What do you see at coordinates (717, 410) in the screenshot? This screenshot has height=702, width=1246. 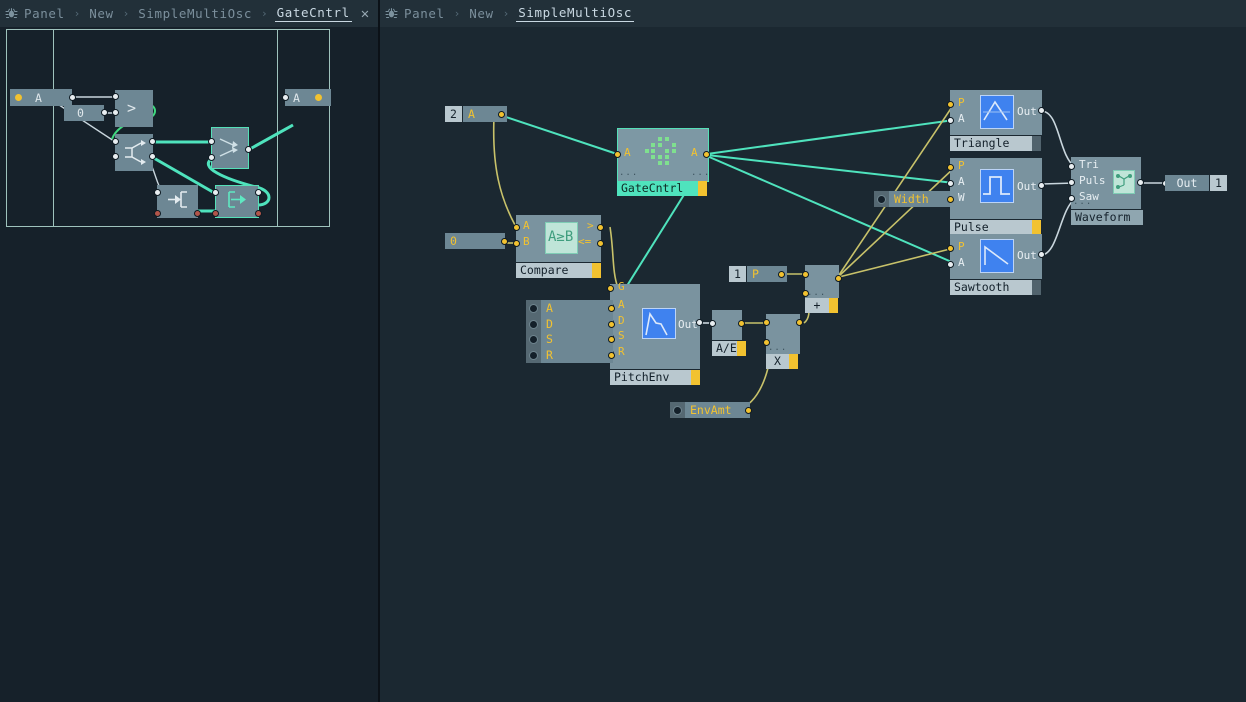 I see `node-value: EnvAmt` at bounding box center [717, 410].